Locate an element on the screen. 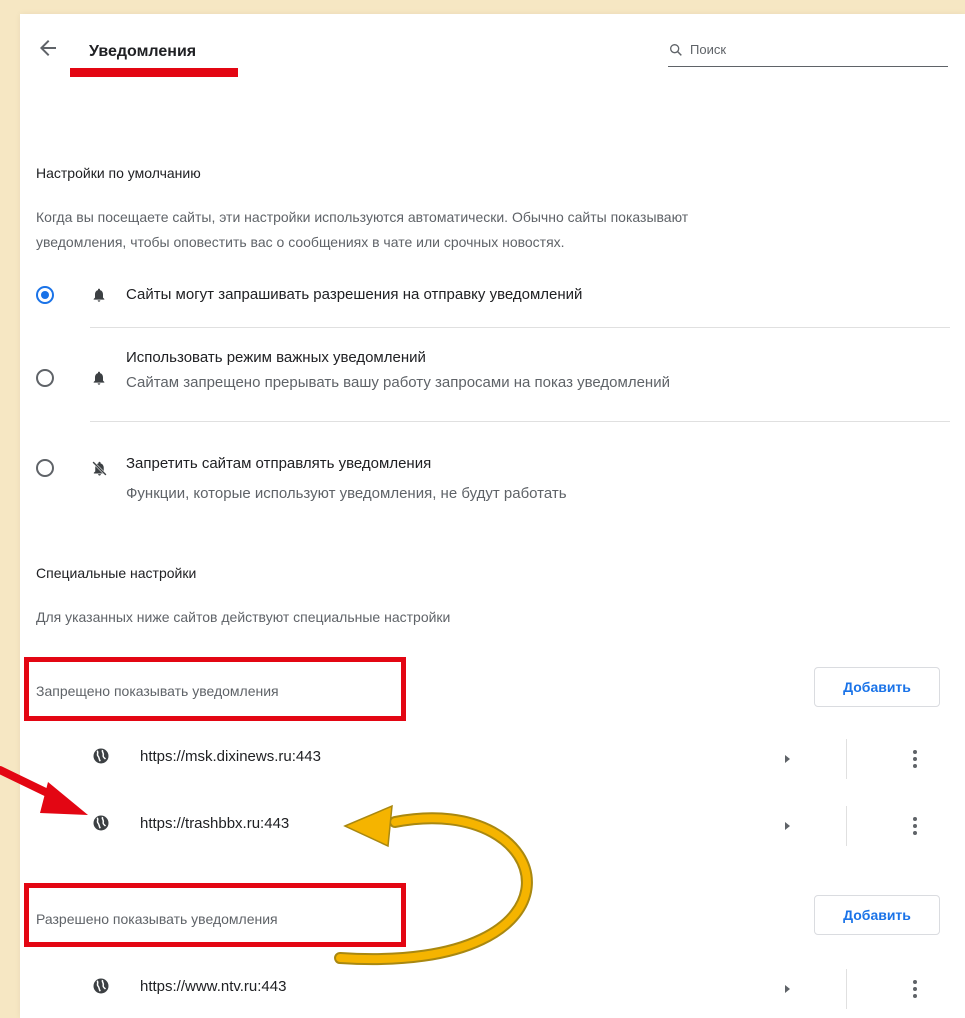  option-title: Использовать режим важных уведомлений is located at coordinates (276, 357).